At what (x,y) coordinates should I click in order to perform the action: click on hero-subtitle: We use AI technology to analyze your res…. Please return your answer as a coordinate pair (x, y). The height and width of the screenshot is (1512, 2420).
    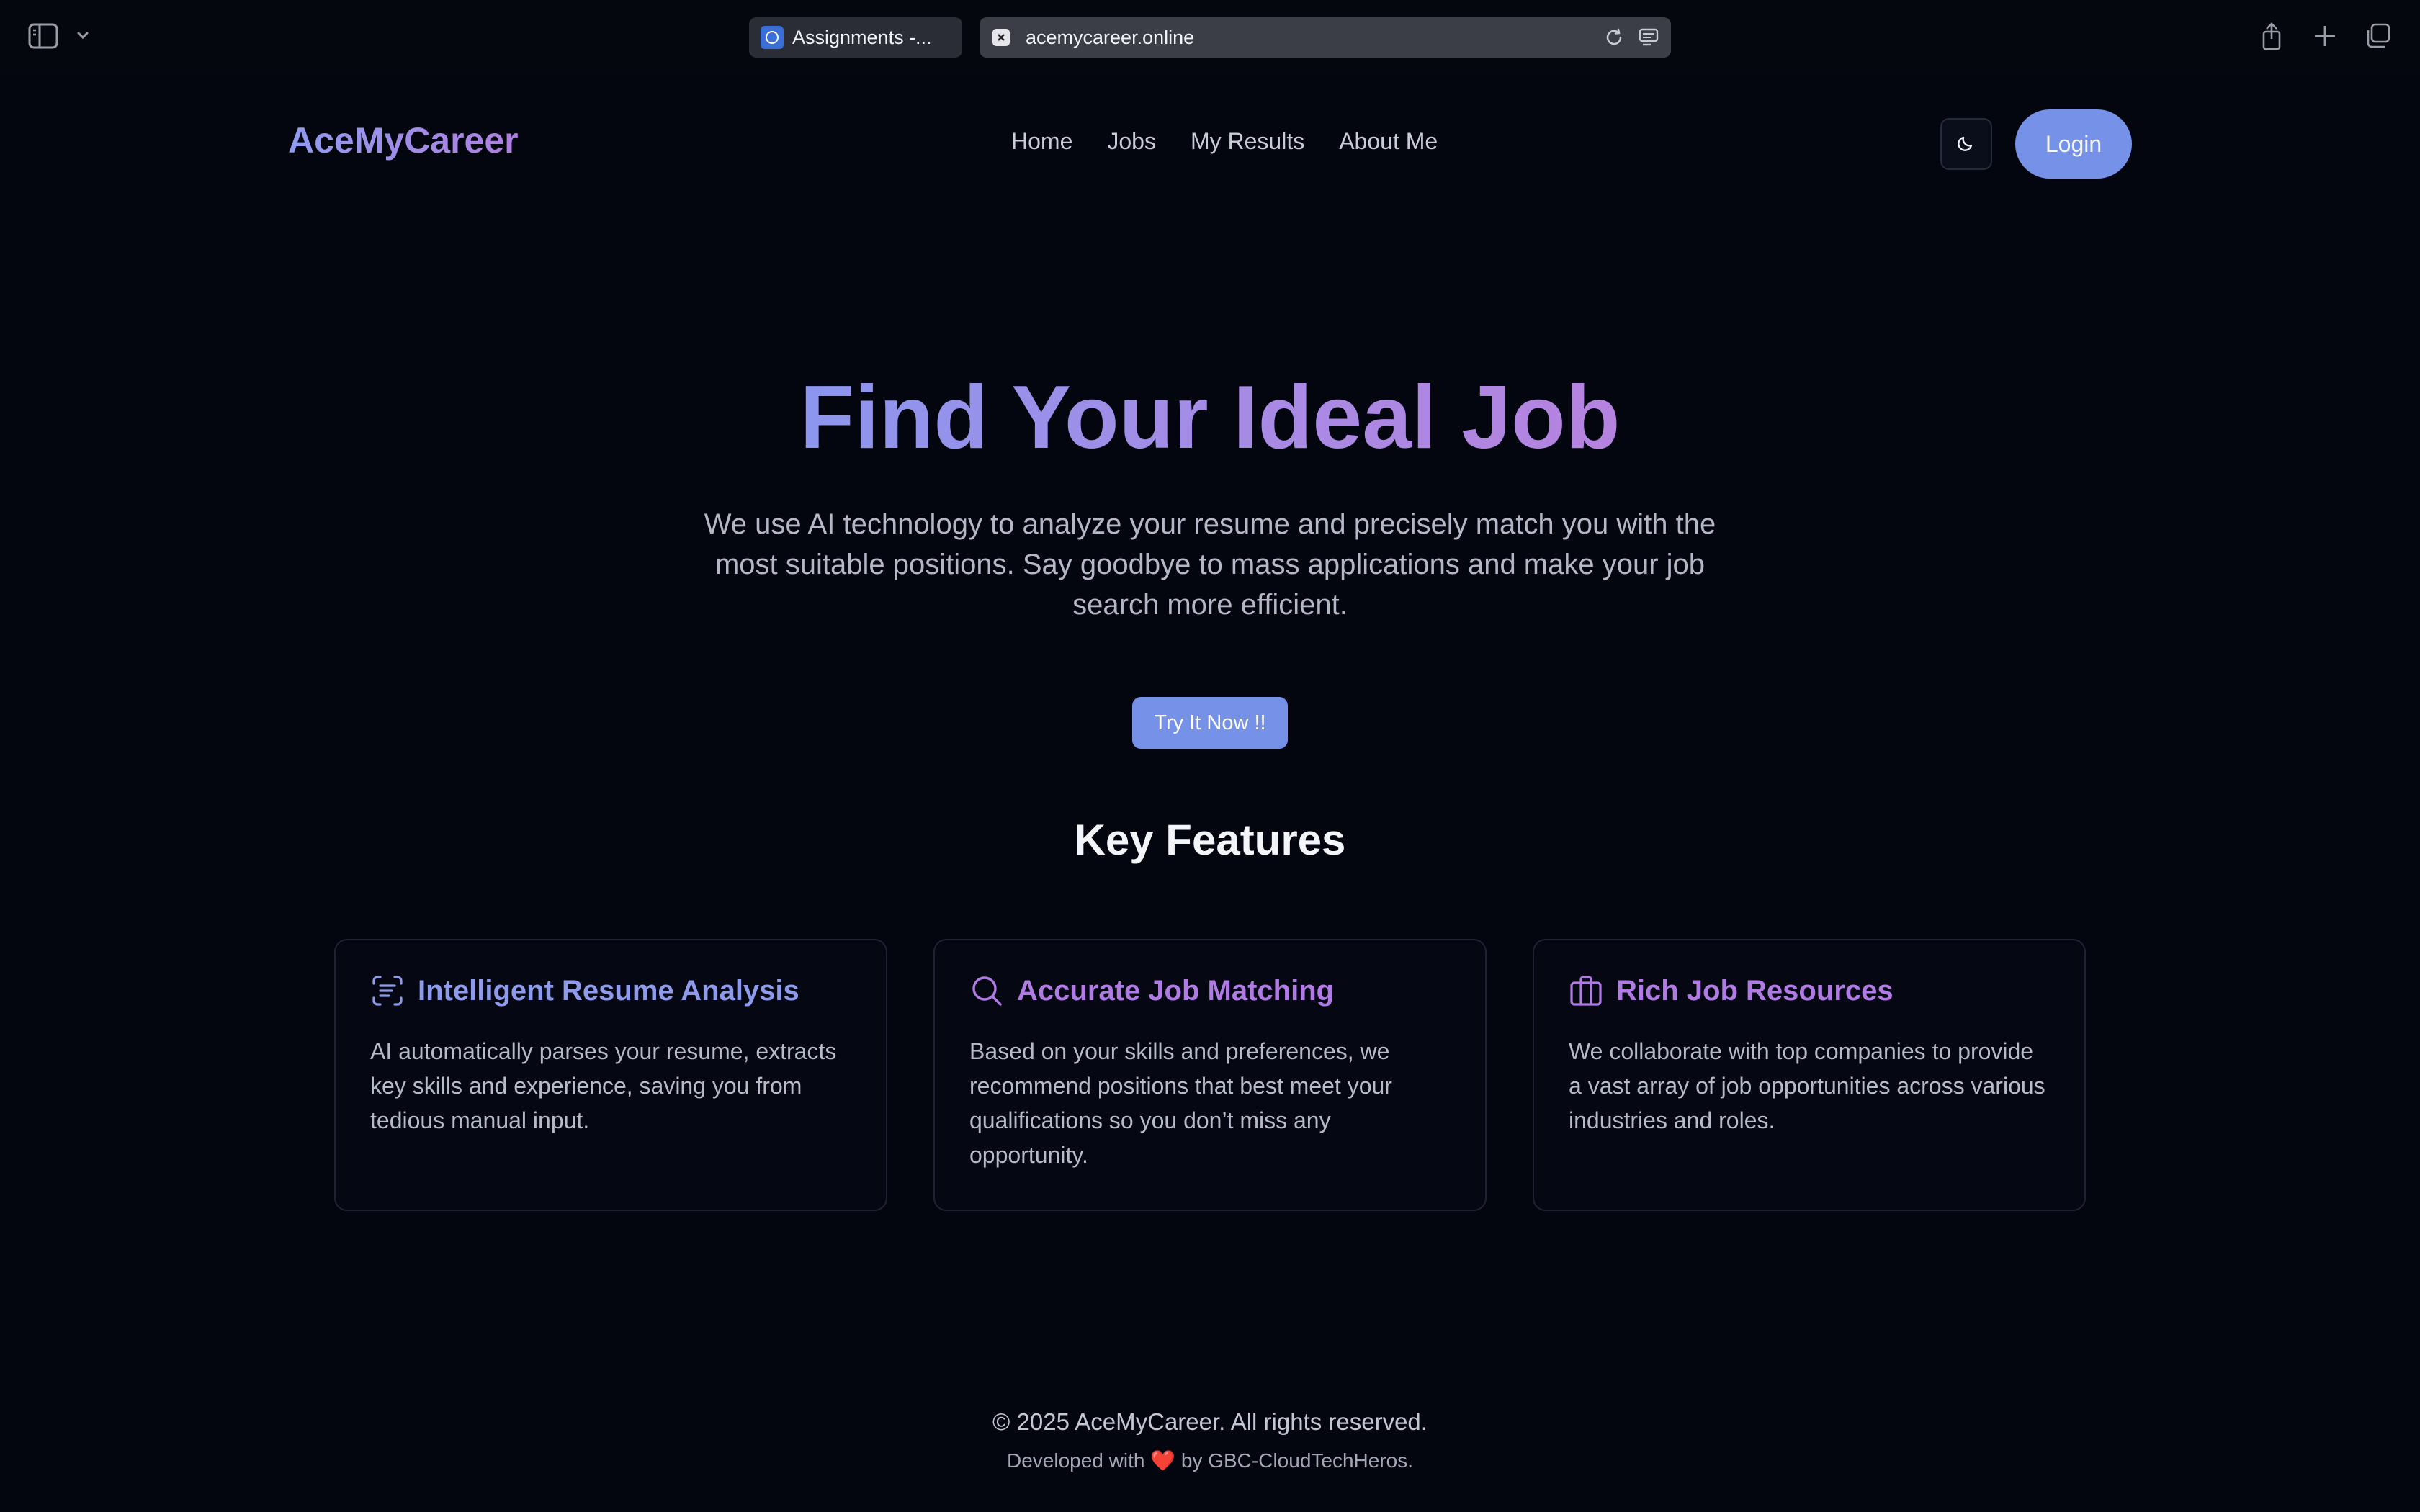
    Looking at the image, I should click on (1210, 564).